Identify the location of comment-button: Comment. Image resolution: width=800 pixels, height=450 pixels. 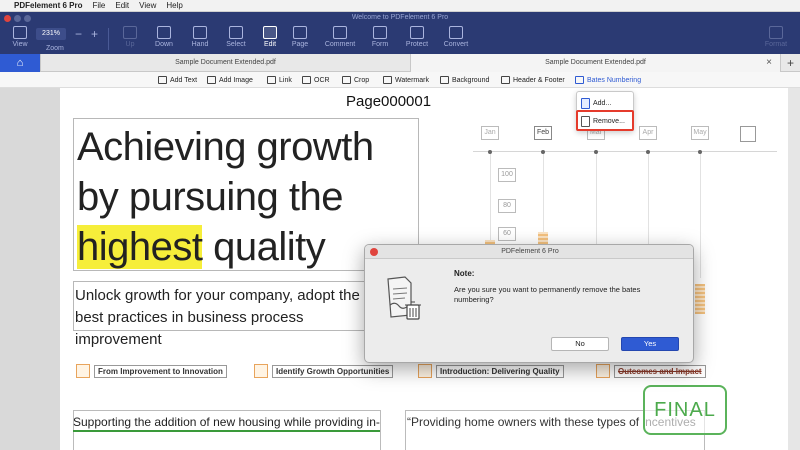
(340, 37).